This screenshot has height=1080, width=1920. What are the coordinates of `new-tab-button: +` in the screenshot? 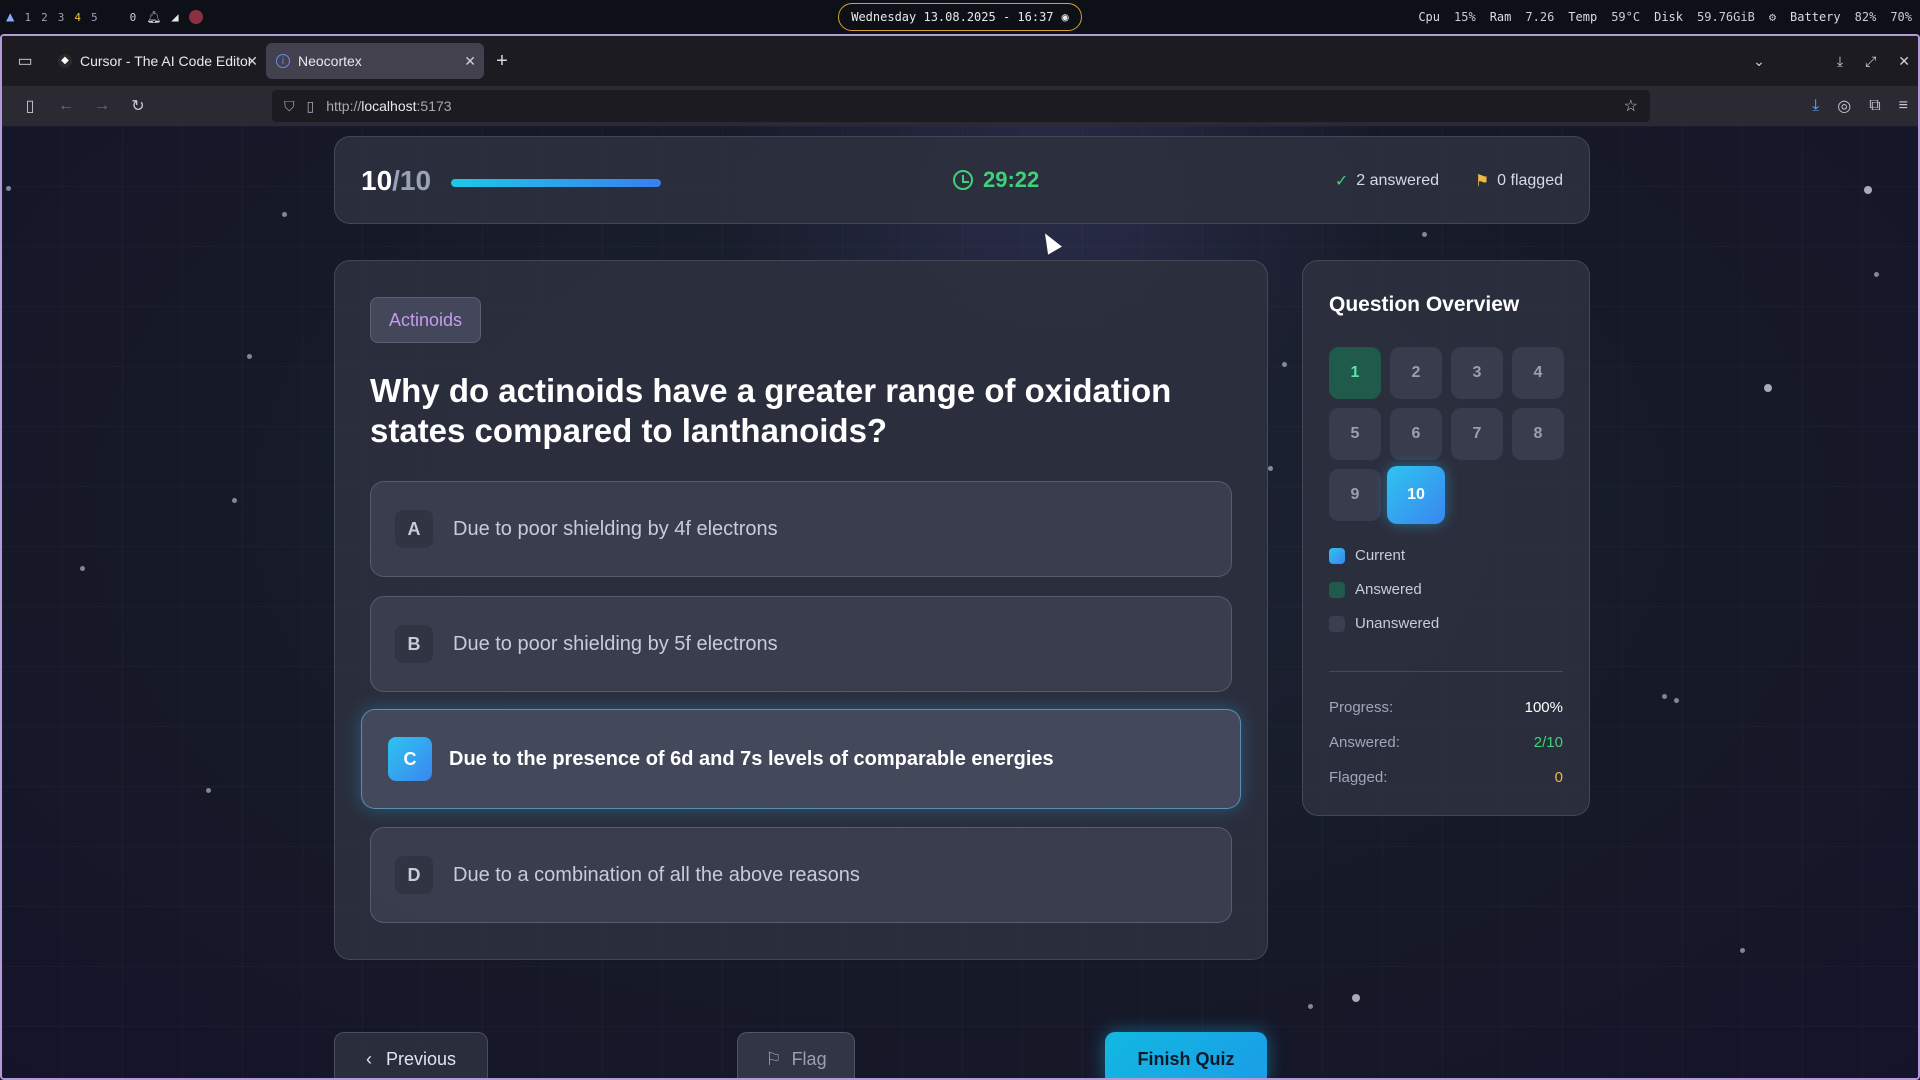 It's located at (502, 61).